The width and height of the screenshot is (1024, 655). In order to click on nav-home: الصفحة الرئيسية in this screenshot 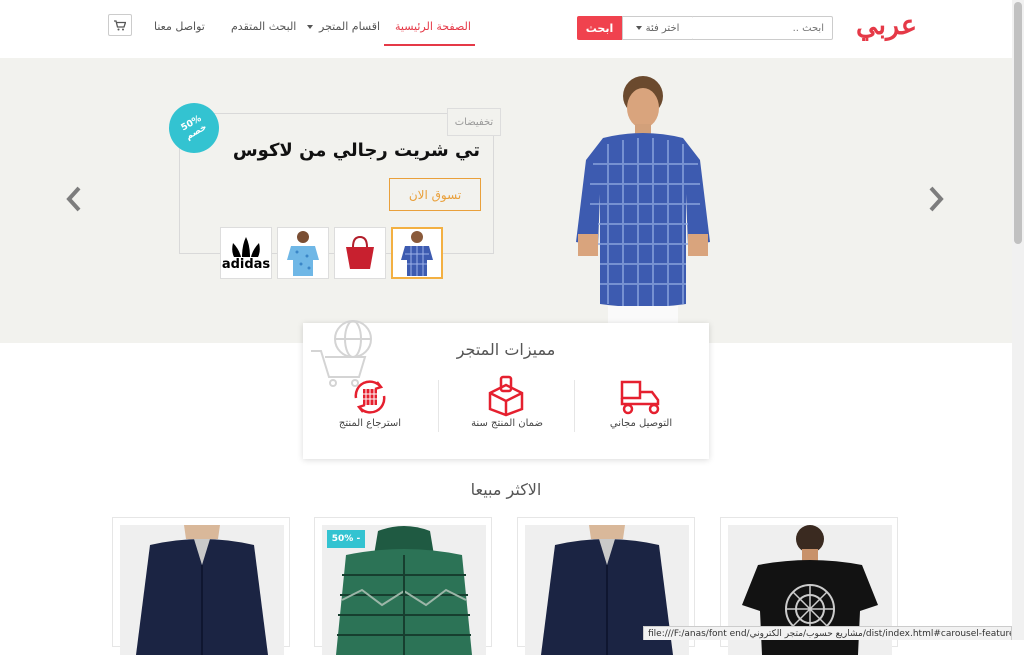, I will do `click(433, 26)`.